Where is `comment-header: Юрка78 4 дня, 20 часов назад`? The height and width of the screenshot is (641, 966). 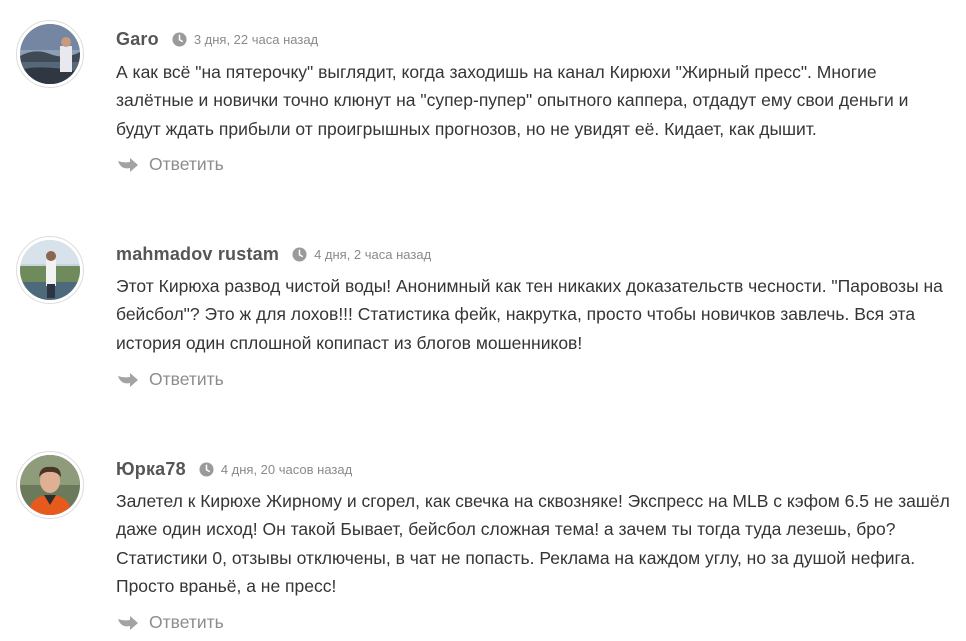 comment-header: Юрка78 4 дня, 20 часов назад is located at coordinates (234, 469).